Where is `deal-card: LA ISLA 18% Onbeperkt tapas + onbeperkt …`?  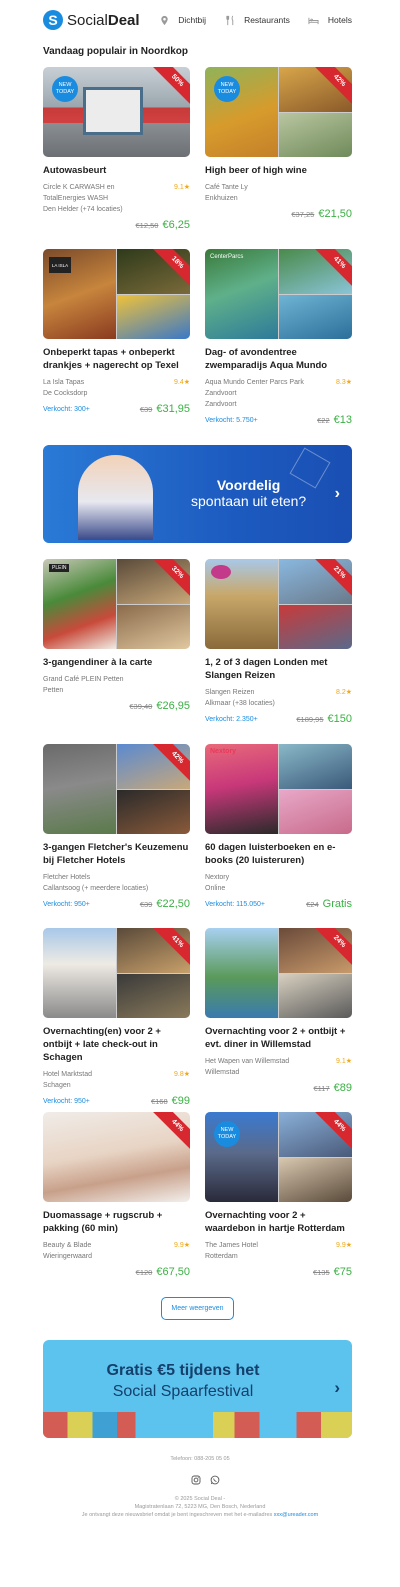
deal-card: LA ISLA 18% Onbeperkt tapas + onbeperkt … is located at coordinates (116, 333).